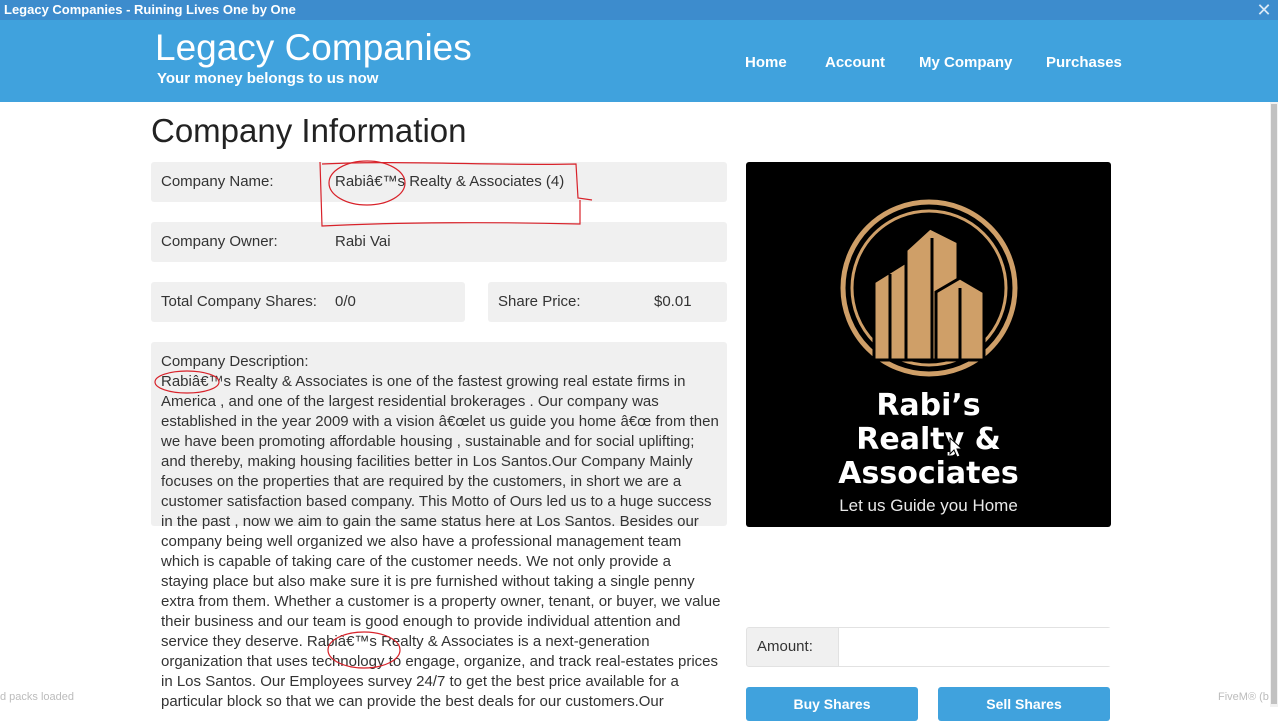 The height and width of the screenshot is (721, 1278). What do you see at coordinates (235, 361) in the screenshot?
I see `description-label: Company Description:` at bounding box center [235, 361].